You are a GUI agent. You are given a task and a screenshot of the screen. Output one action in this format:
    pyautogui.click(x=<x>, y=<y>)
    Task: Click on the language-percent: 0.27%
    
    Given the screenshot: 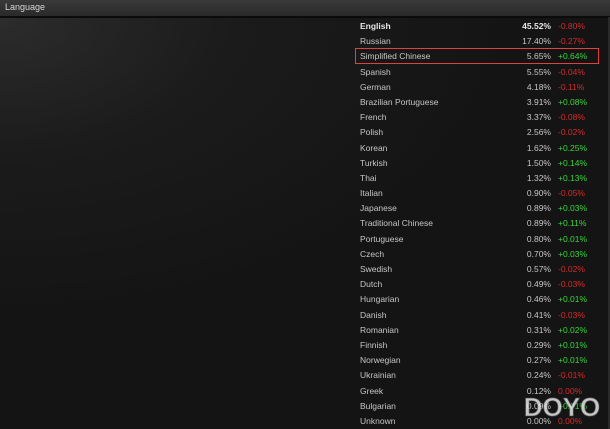 What is the action you would take?
    pyautogui.click(x=538, y=360)
    